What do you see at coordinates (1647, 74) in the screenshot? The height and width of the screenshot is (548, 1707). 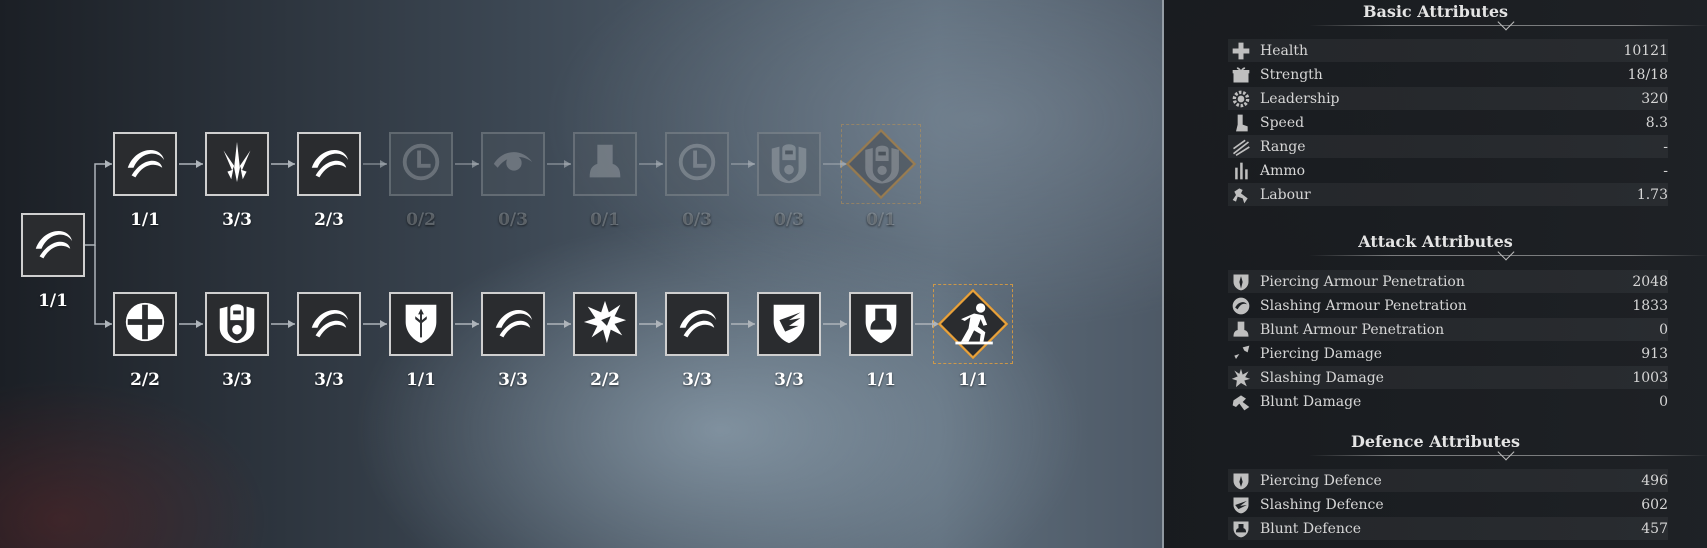 I see `attribute-value: 18/18` at bounding box center [1647, 74].